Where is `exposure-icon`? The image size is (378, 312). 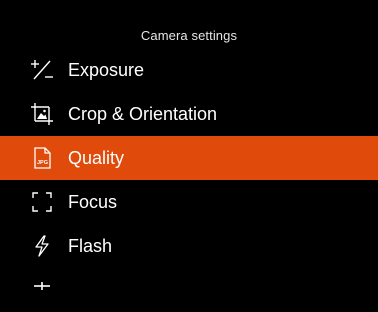
exposure-icon is located at coordinates (42, 70).